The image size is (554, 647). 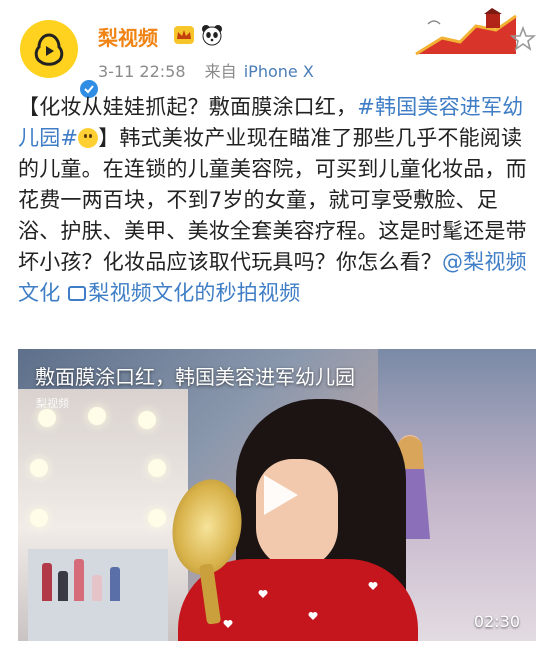 I want to click on timestamp: 3-11 22:58, so click(x=142, y=71).